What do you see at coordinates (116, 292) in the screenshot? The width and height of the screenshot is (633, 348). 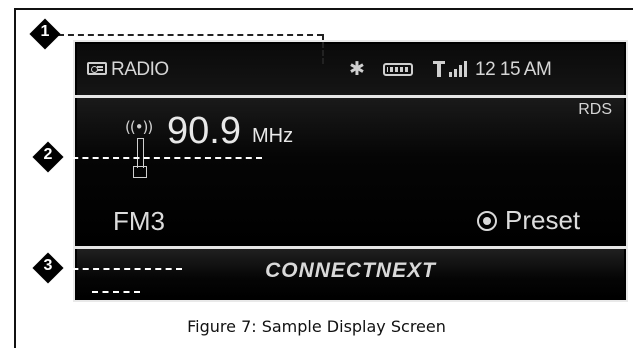 I see `callout-3-leader-lower` at bounding box center [116, 292].